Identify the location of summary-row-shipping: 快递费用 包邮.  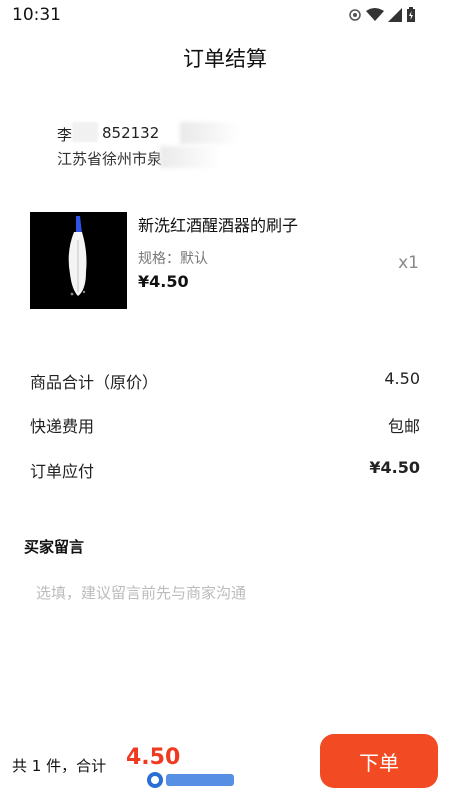
(225, 425).